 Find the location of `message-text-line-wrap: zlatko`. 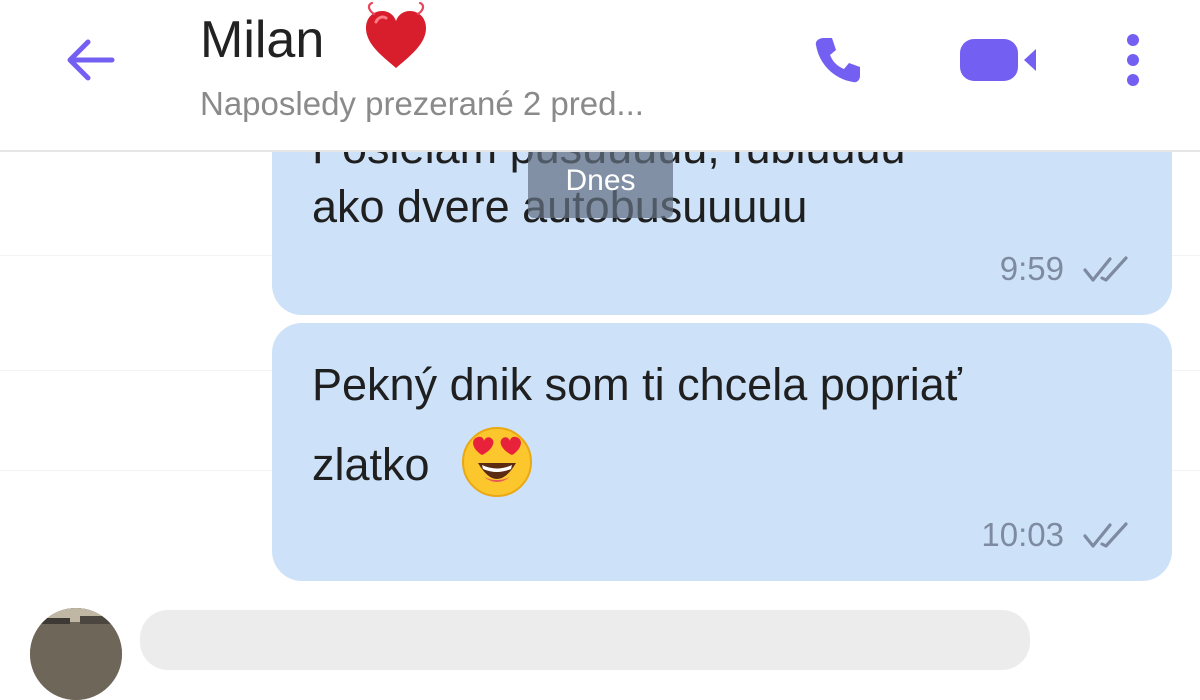

message-text-line-wrap: zlatko is located at coordinates (712, 466).